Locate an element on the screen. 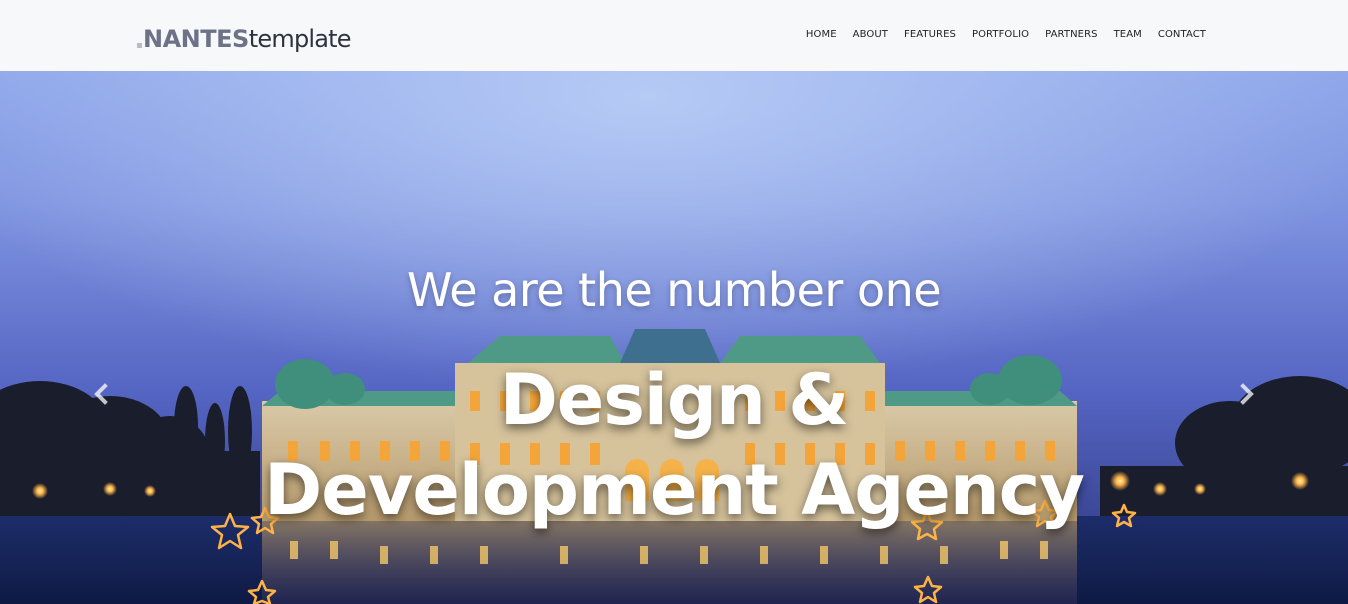  slider-next-button is located at coordinates (1247, 394).